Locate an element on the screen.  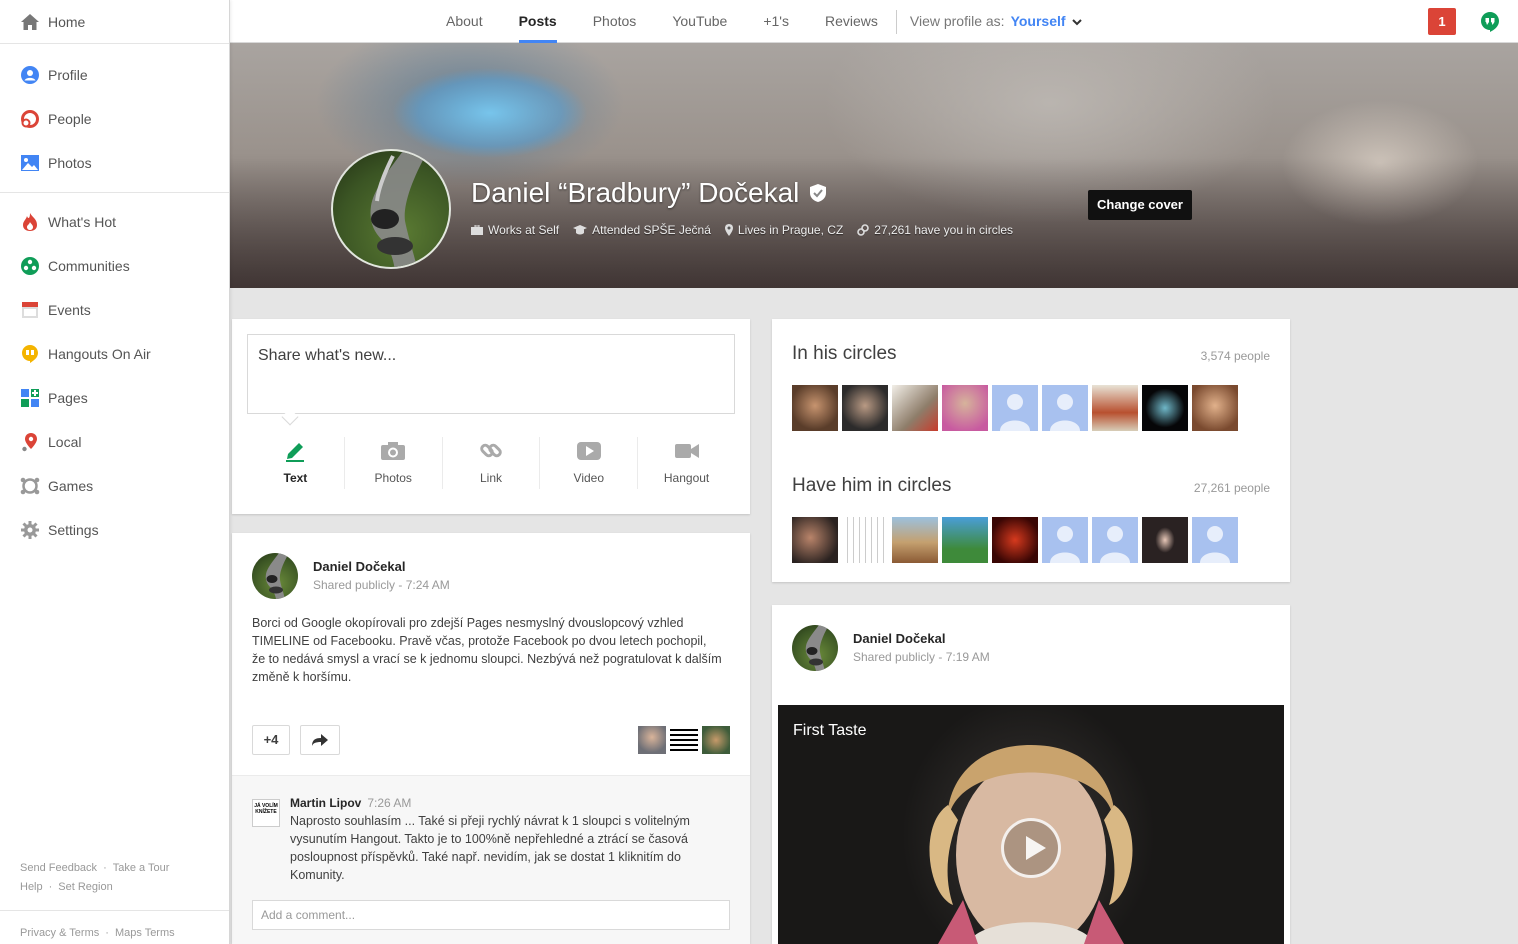
nav-item-hangouts-on-air: Hangouts On Air is located at coordinates (114, 354).